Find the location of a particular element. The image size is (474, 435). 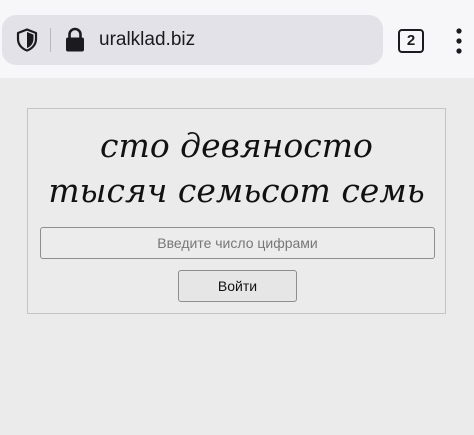

login-button: Войти is located at coordinates (237, 286).